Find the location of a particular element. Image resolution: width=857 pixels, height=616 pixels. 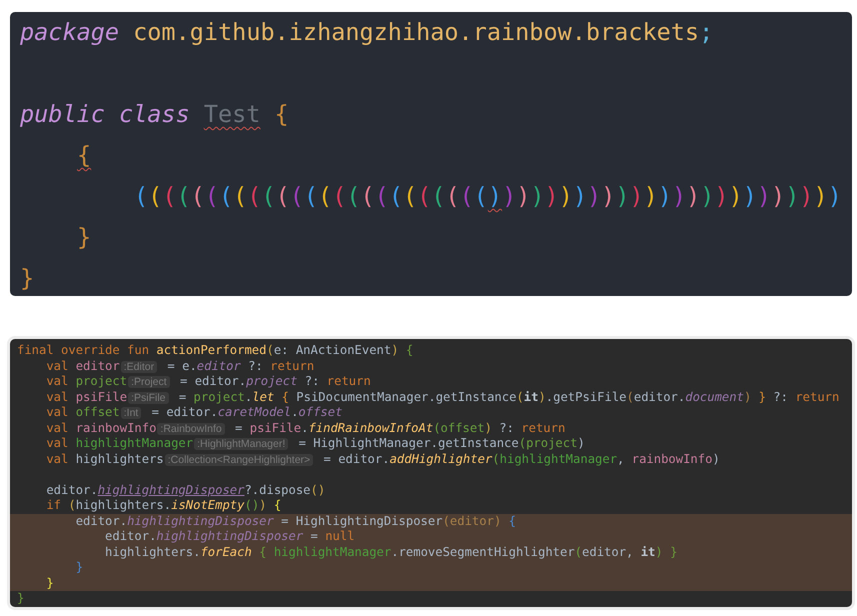

code-line: if (highlighters.isNotEmpty()) { is located at coordinates (163, 506).